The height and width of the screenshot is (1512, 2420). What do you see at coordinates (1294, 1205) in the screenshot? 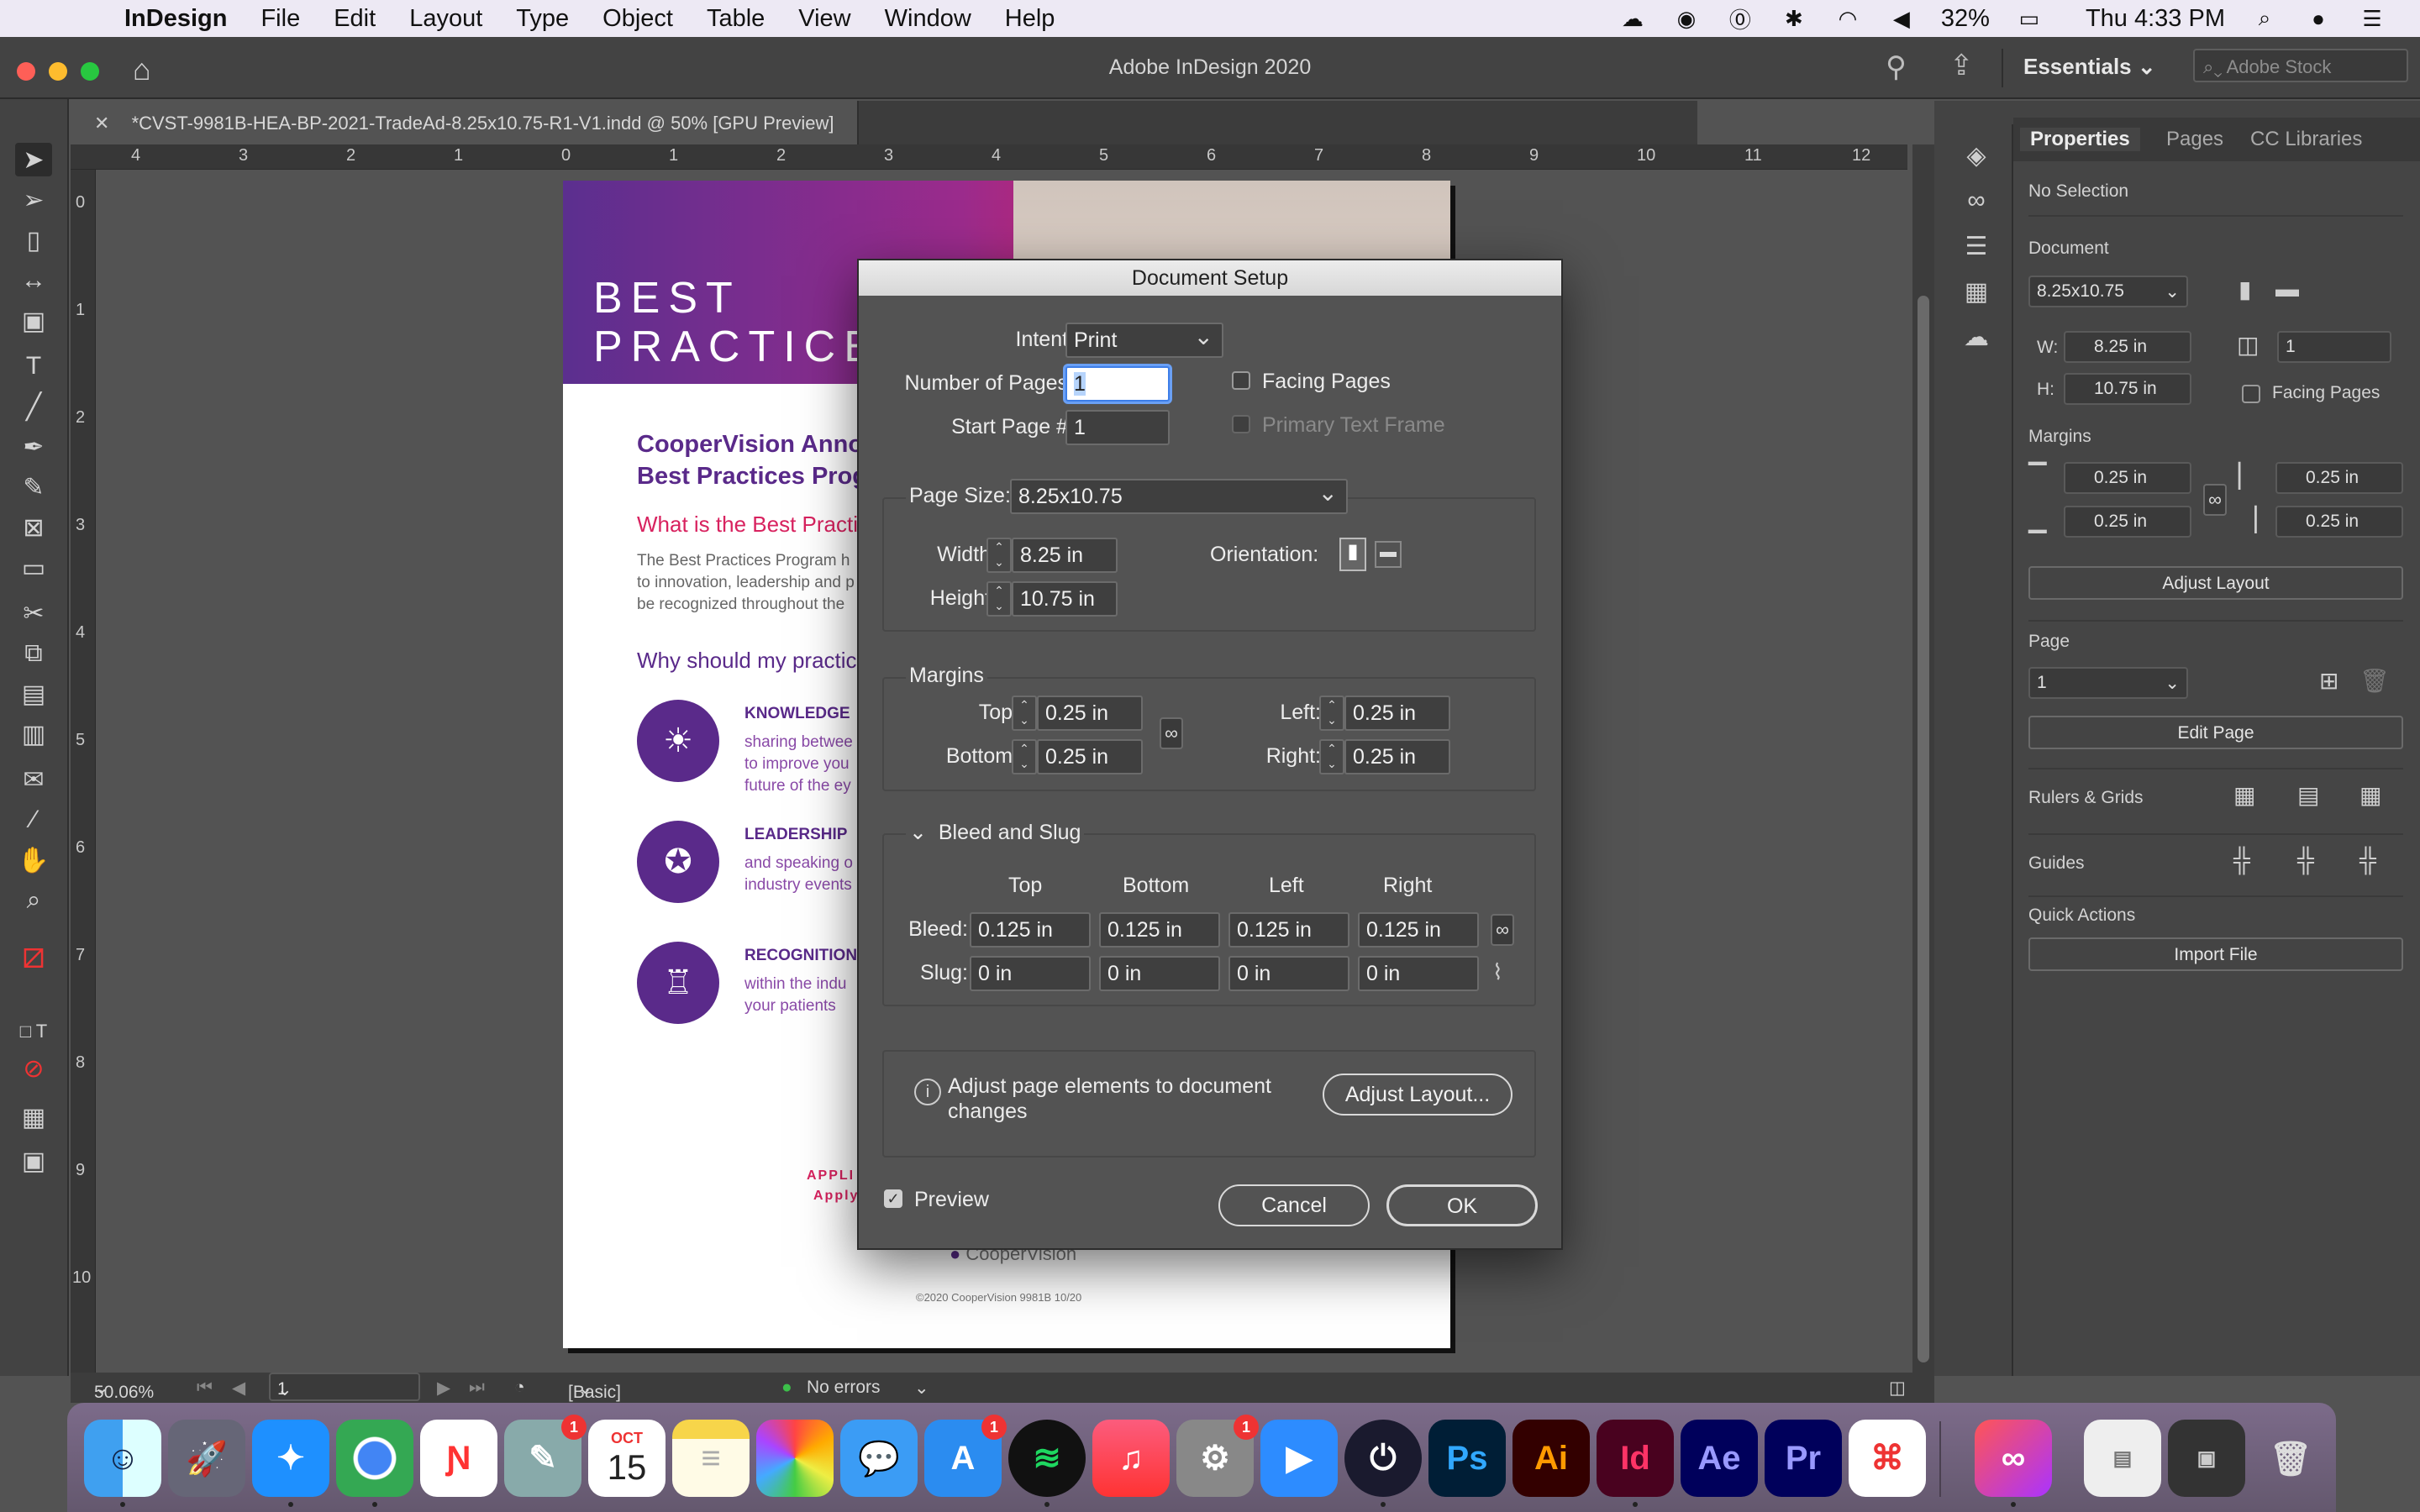
I see `cancel-button: Cancel` at bounding box center [1294, 1205].